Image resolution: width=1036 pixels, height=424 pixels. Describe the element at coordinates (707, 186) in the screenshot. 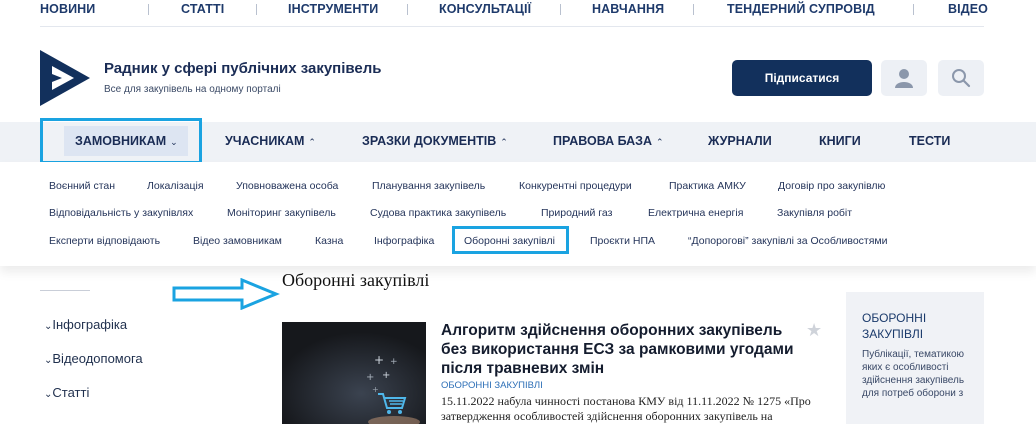

I see `submenu-item: Практика АМКУ` at that location.